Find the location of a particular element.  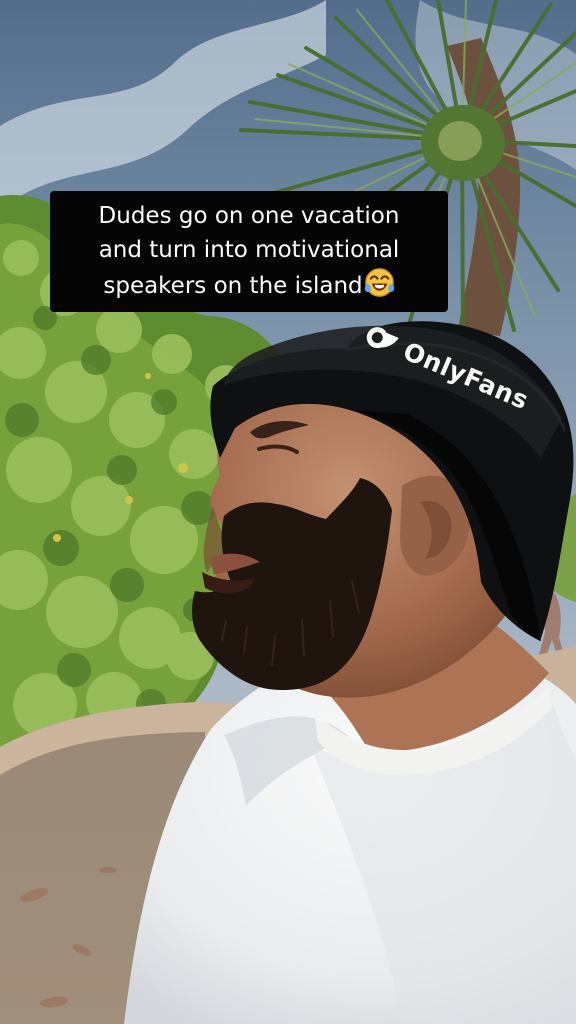

caption-line-3: speakers on the island is located at coordinates (249, 285).